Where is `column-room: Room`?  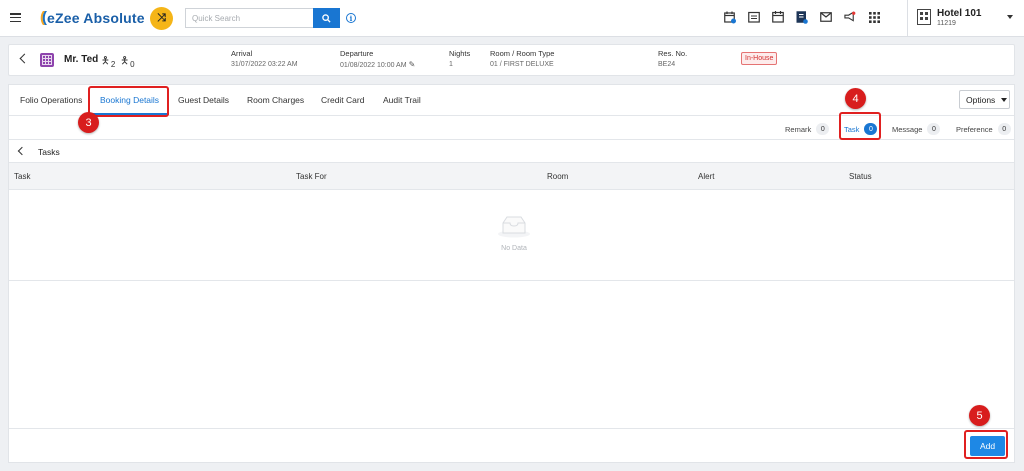
column-room: Room is located at coordinates (557, 176).